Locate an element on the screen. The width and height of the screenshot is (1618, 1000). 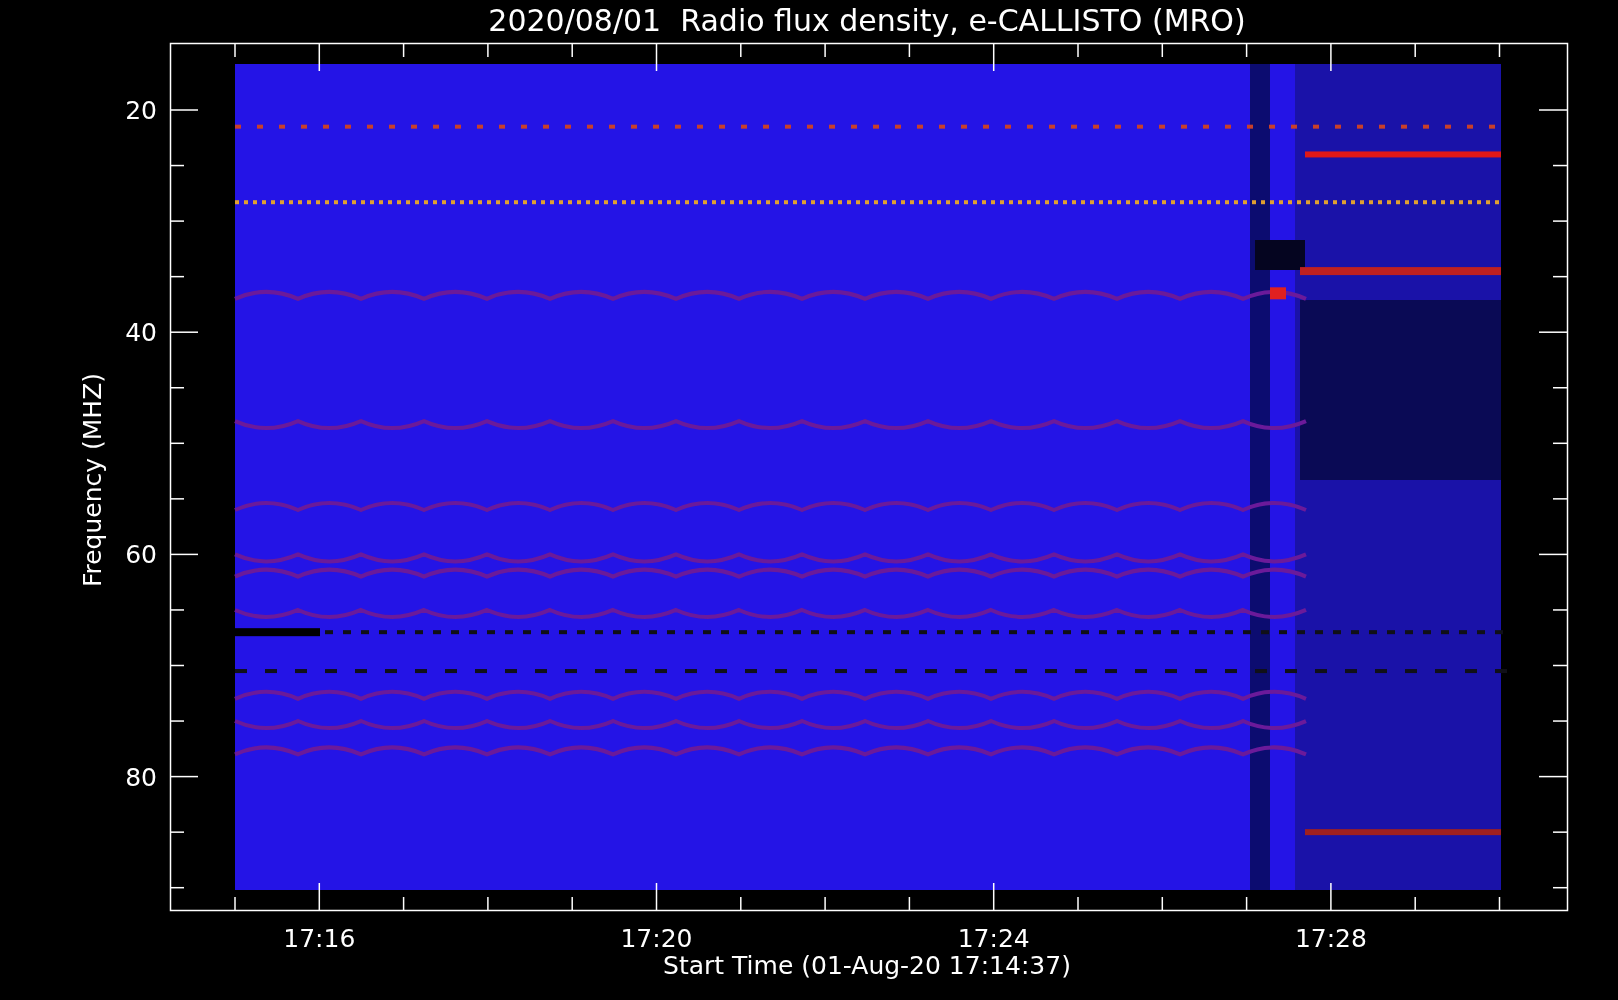
y-axis-tick-label: 60 is located at coordinates (141, 555).